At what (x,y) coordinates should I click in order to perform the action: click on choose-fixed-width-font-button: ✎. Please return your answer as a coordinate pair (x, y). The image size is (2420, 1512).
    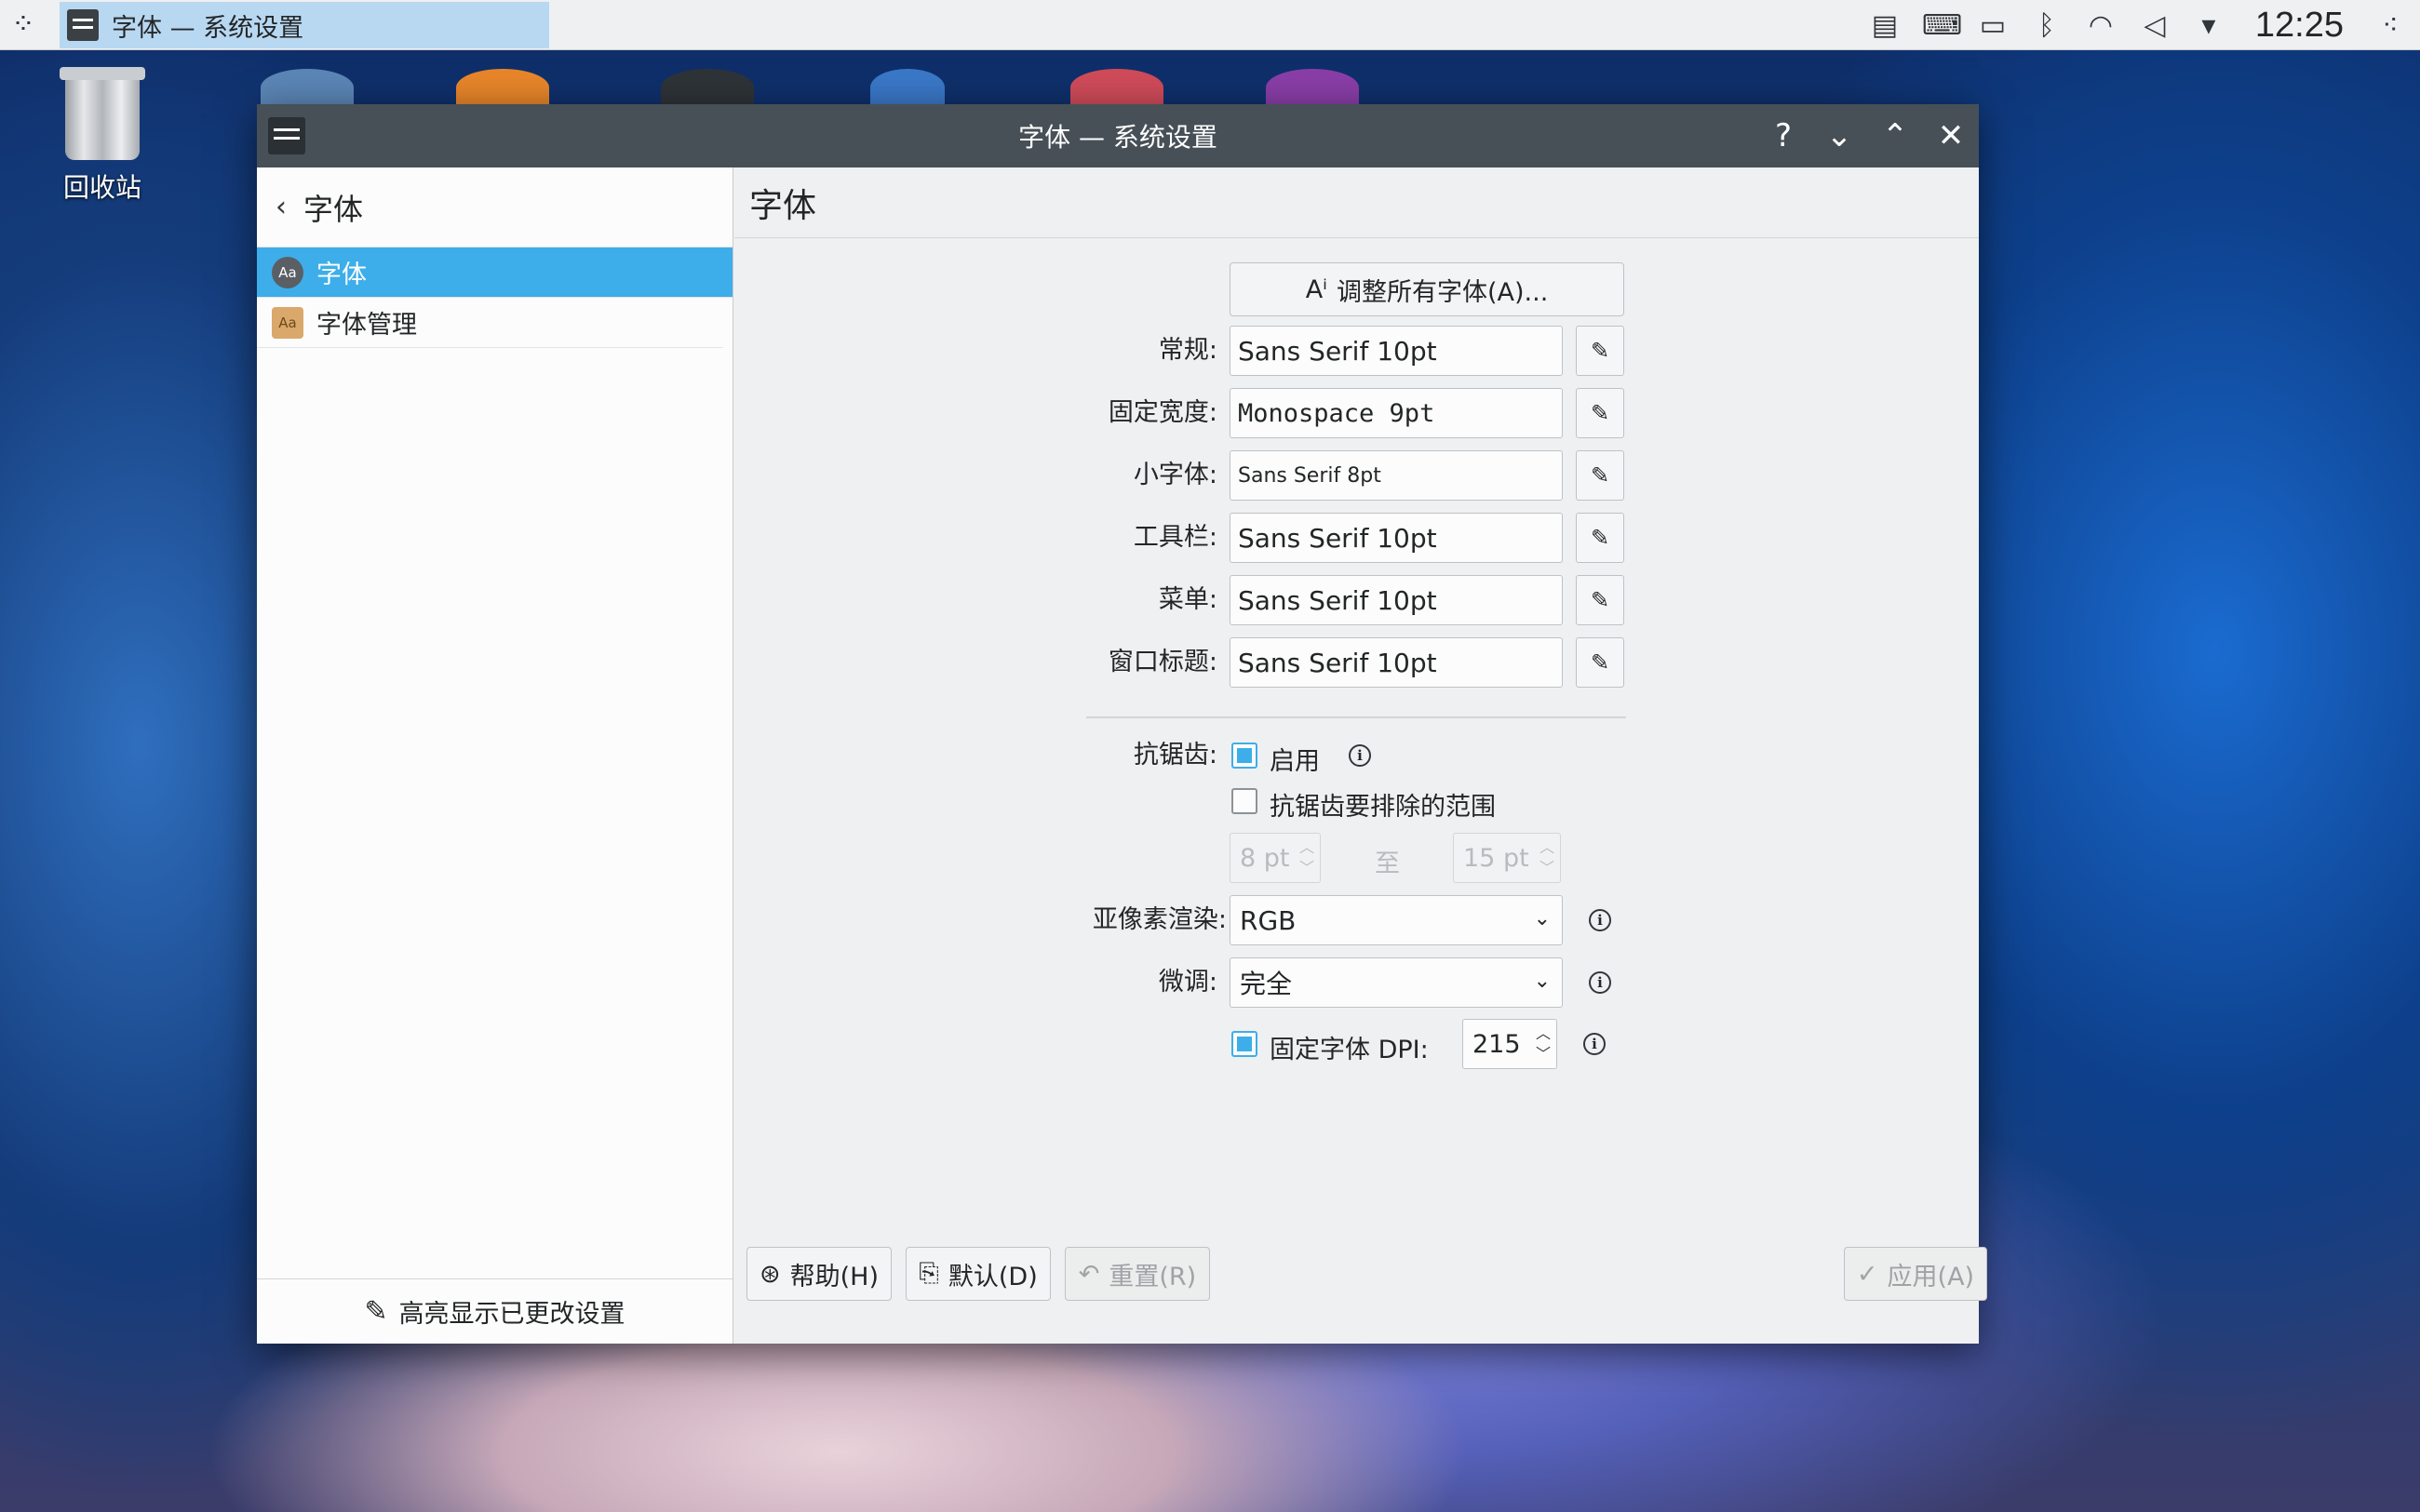
    Looking at the image, I should click on (1600, 413).